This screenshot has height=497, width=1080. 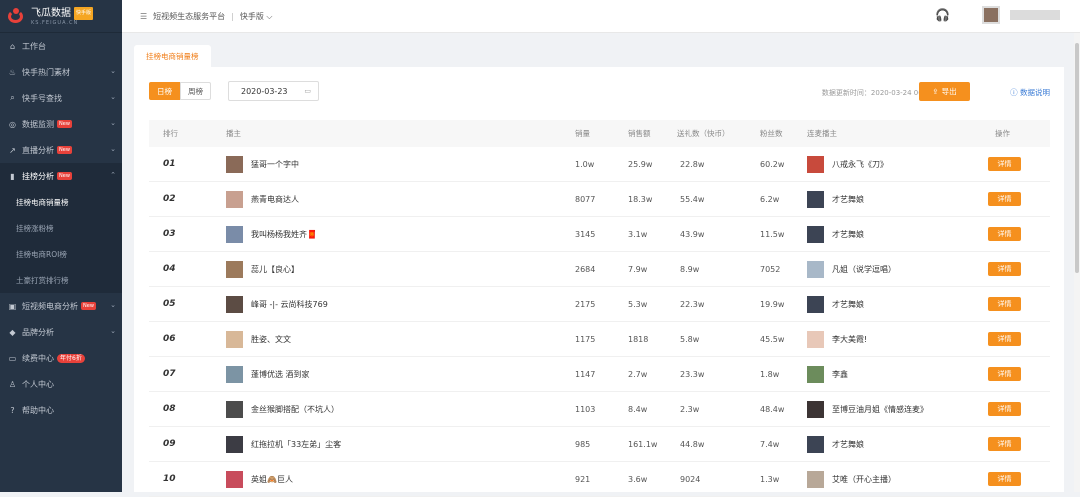 What do you see at coordinates (280, 374) in the screenshot?
I see `name-text: 蓬博优选 酒到家` at bounding box center [280, 374].